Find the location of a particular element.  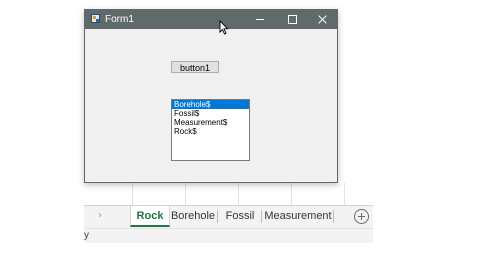

list-item: Measurement$ is located at coordinates (210, 122).